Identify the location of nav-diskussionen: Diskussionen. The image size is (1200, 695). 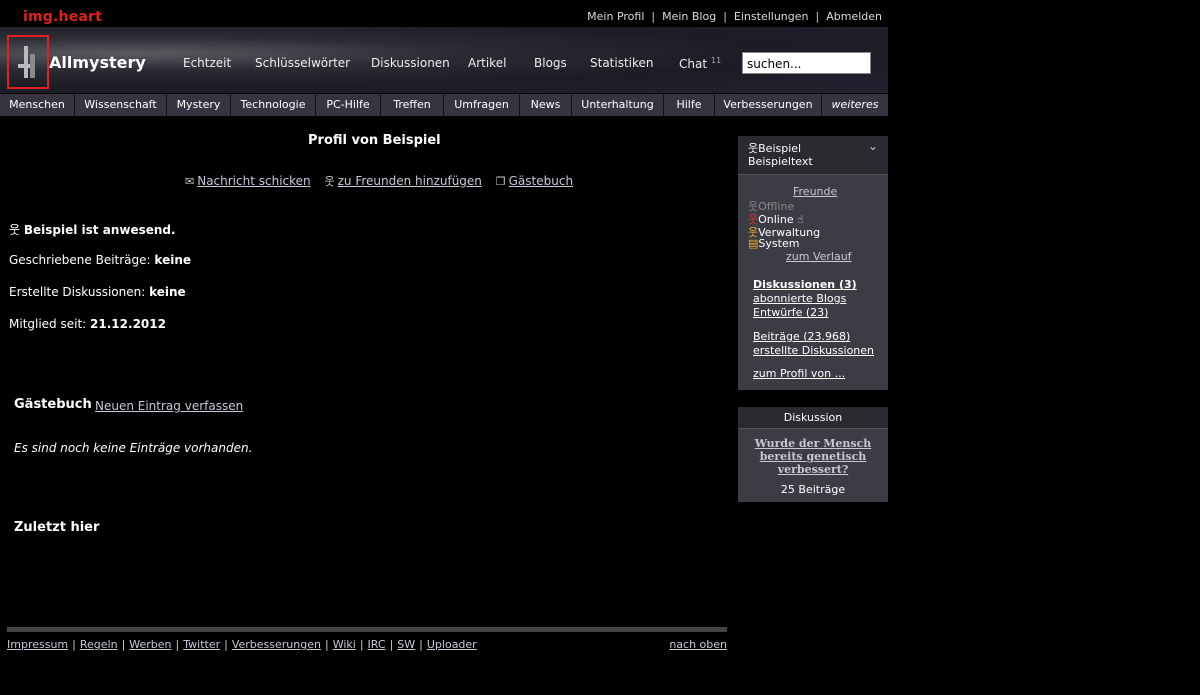
(410, 63).